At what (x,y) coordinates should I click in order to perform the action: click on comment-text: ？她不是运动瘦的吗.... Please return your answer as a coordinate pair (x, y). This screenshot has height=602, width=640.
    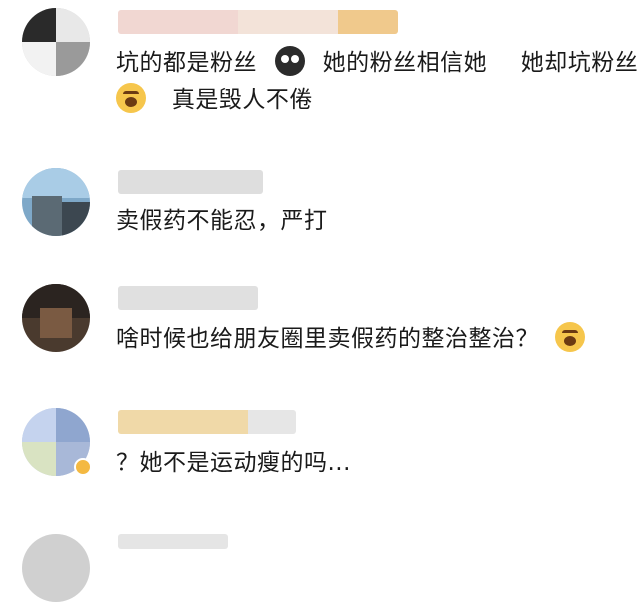
    Looking at the image, I should click on (233, 463).